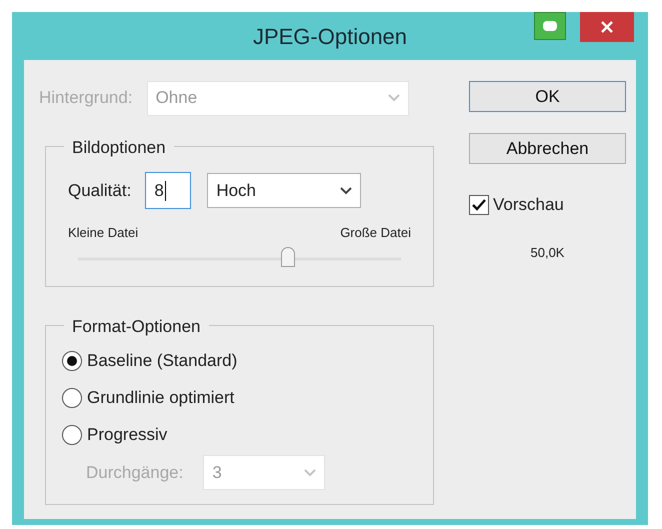 The width and height of the screenshot is (662, 529). What do you see at coordinates (287, 256) in the screenshot?
I see `slider-thumb` at bounding box center [287, 256].